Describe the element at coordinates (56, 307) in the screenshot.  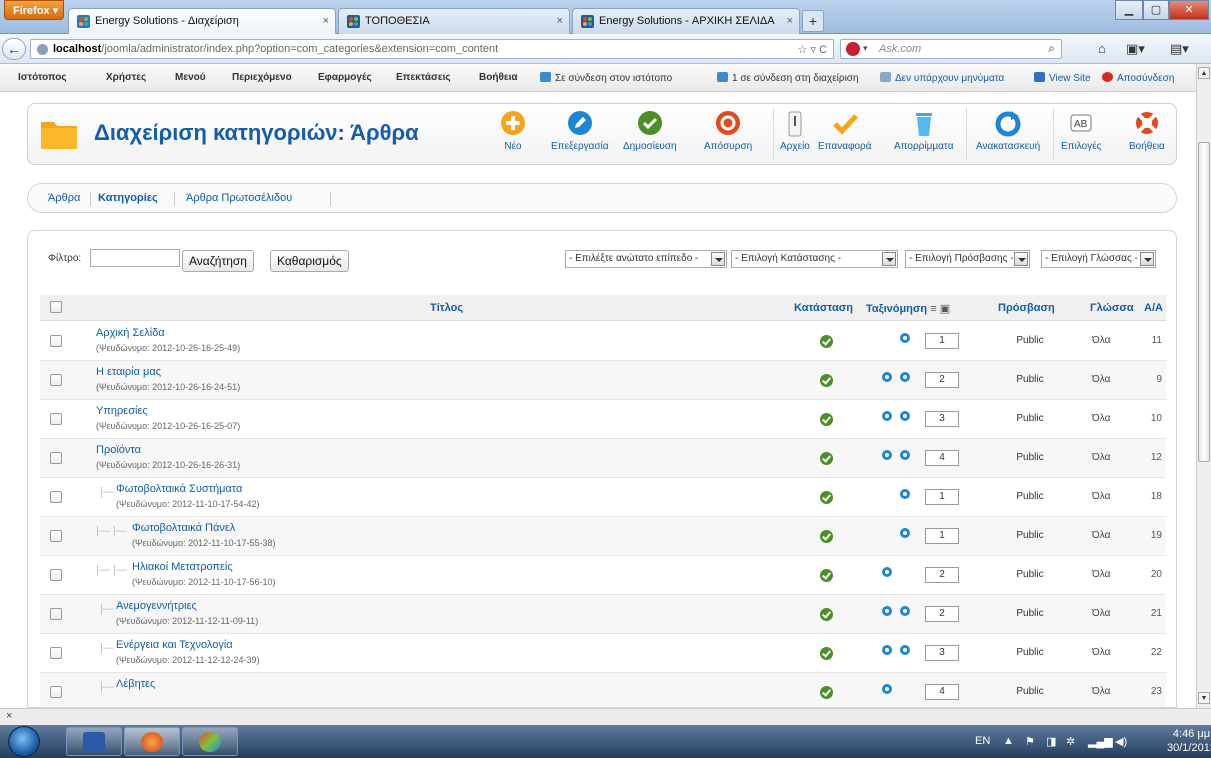
I see `select-all-checkbox` at that location.